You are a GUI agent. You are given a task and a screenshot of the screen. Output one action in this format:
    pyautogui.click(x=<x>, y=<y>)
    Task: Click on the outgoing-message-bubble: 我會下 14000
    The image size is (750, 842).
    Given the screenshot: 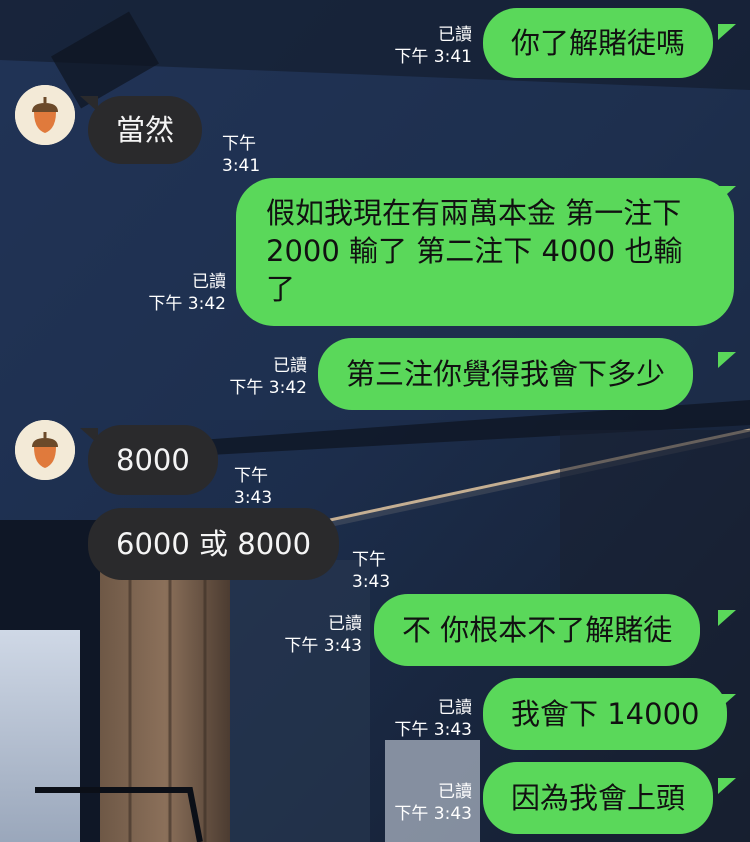 What is the action you would take?
    pyautogui.click(x=605, y=714)
    